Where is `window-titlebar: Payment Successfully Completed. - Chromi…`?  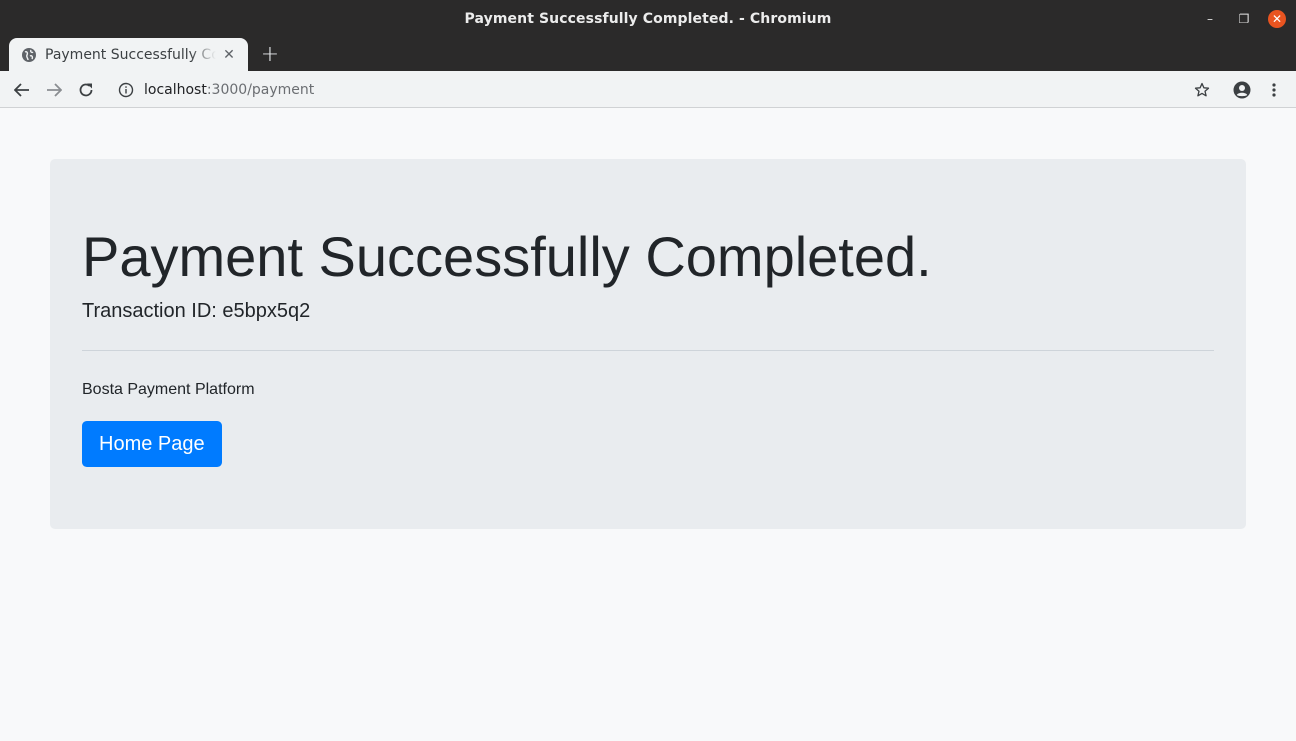 window-titlebar: Payment Successfully Completed. - Chromi… is located at coordinates (648, 18).